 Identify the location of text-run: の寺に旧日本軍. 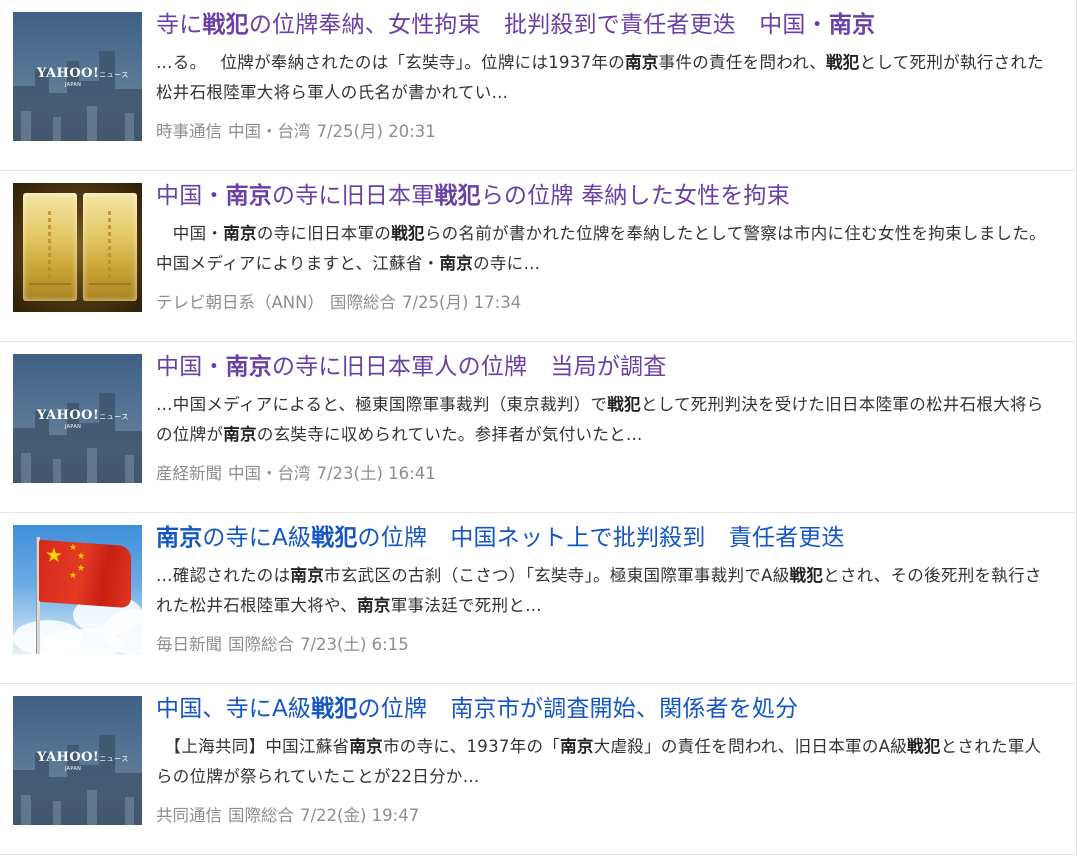
(353, 196).